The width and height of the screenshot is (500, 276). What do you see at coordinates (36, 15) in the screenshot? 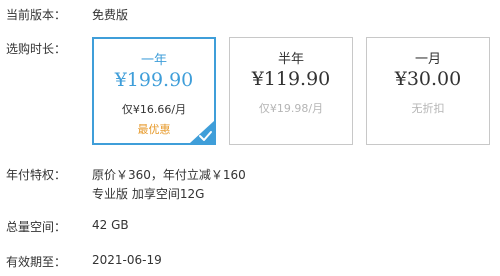
I see `current-version-label: 当前版本：` at bounding box center [36, 15].